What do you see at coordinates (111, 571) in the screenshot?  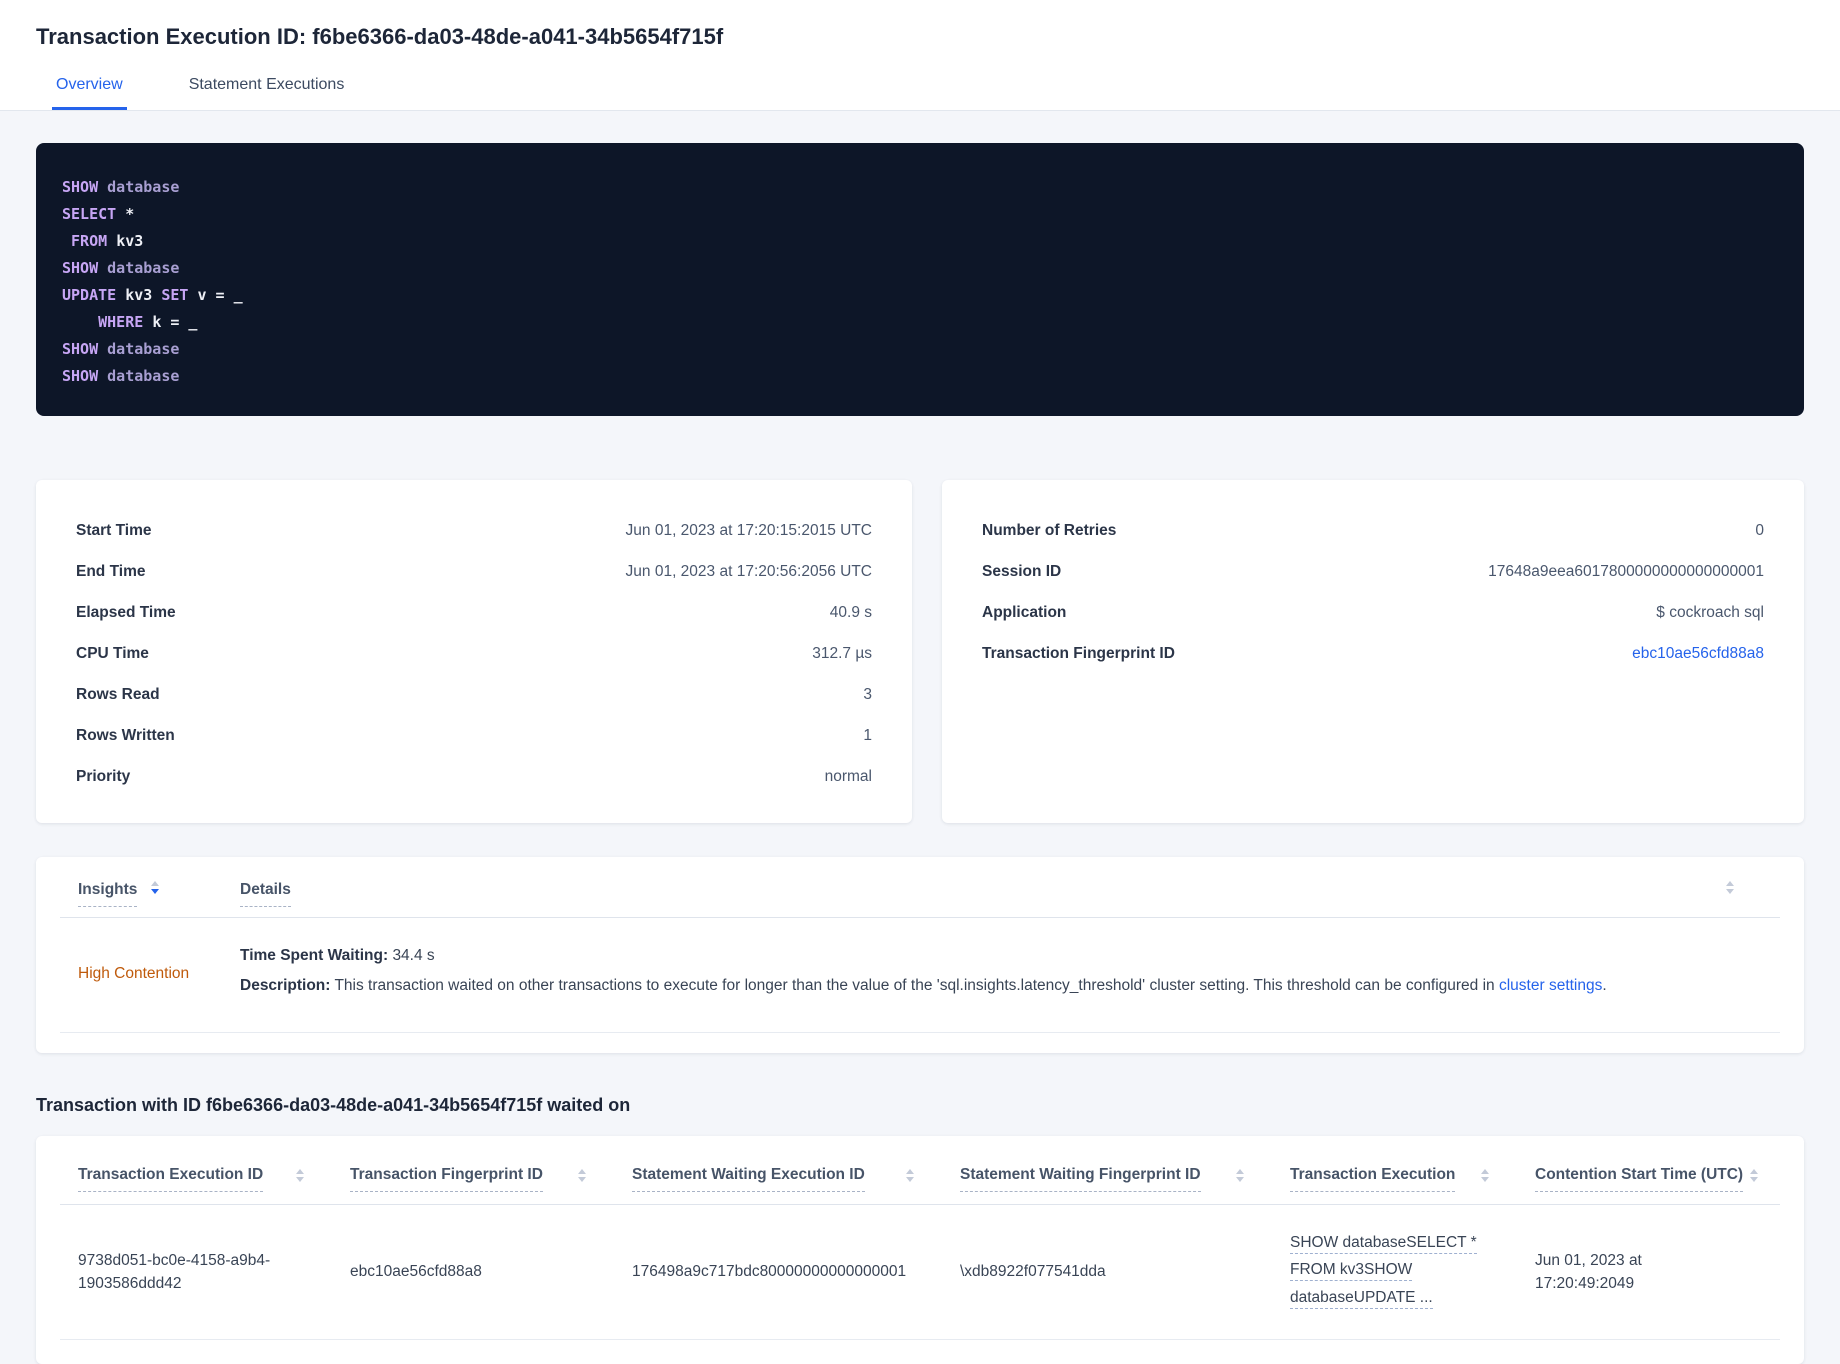 I see `row-label: End Time` at bounding box center [111, 571].